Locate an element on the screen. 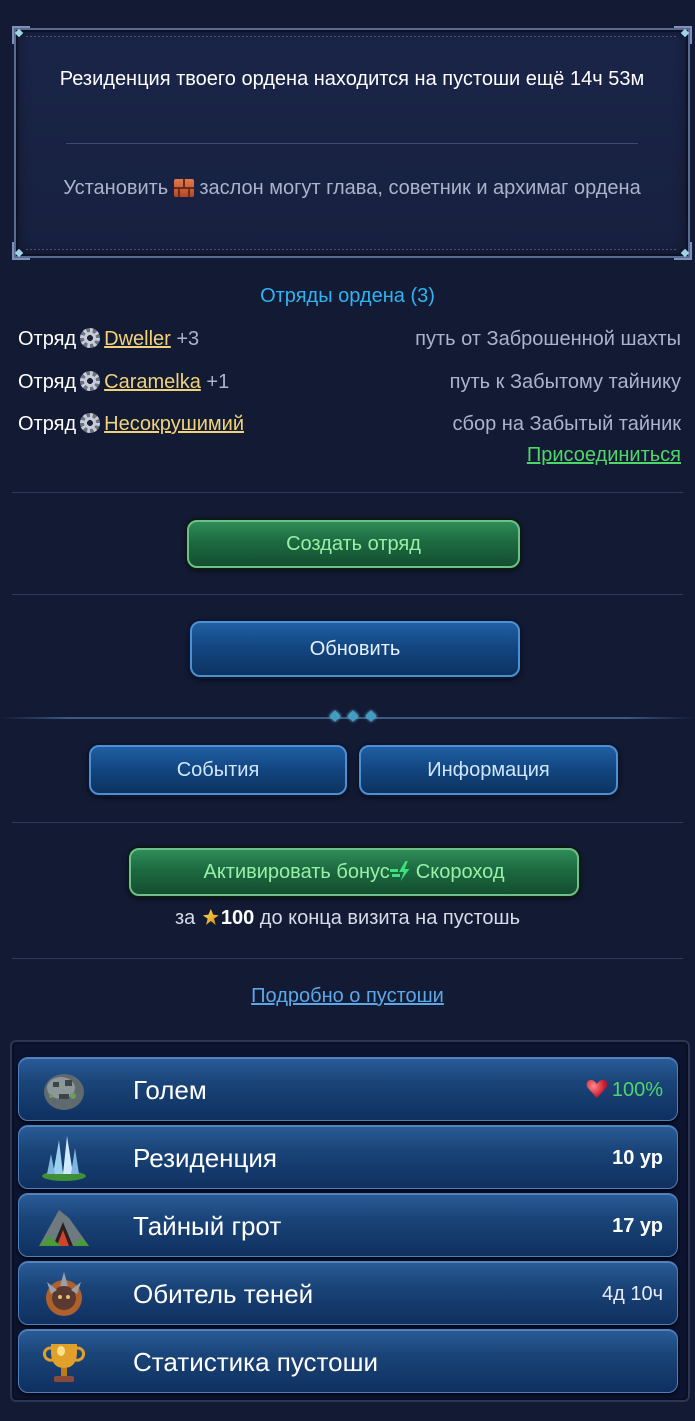 Image resolution: width=695 pixels, height=1421 pixels. residence-icon is located at coordinates (64, 1158).